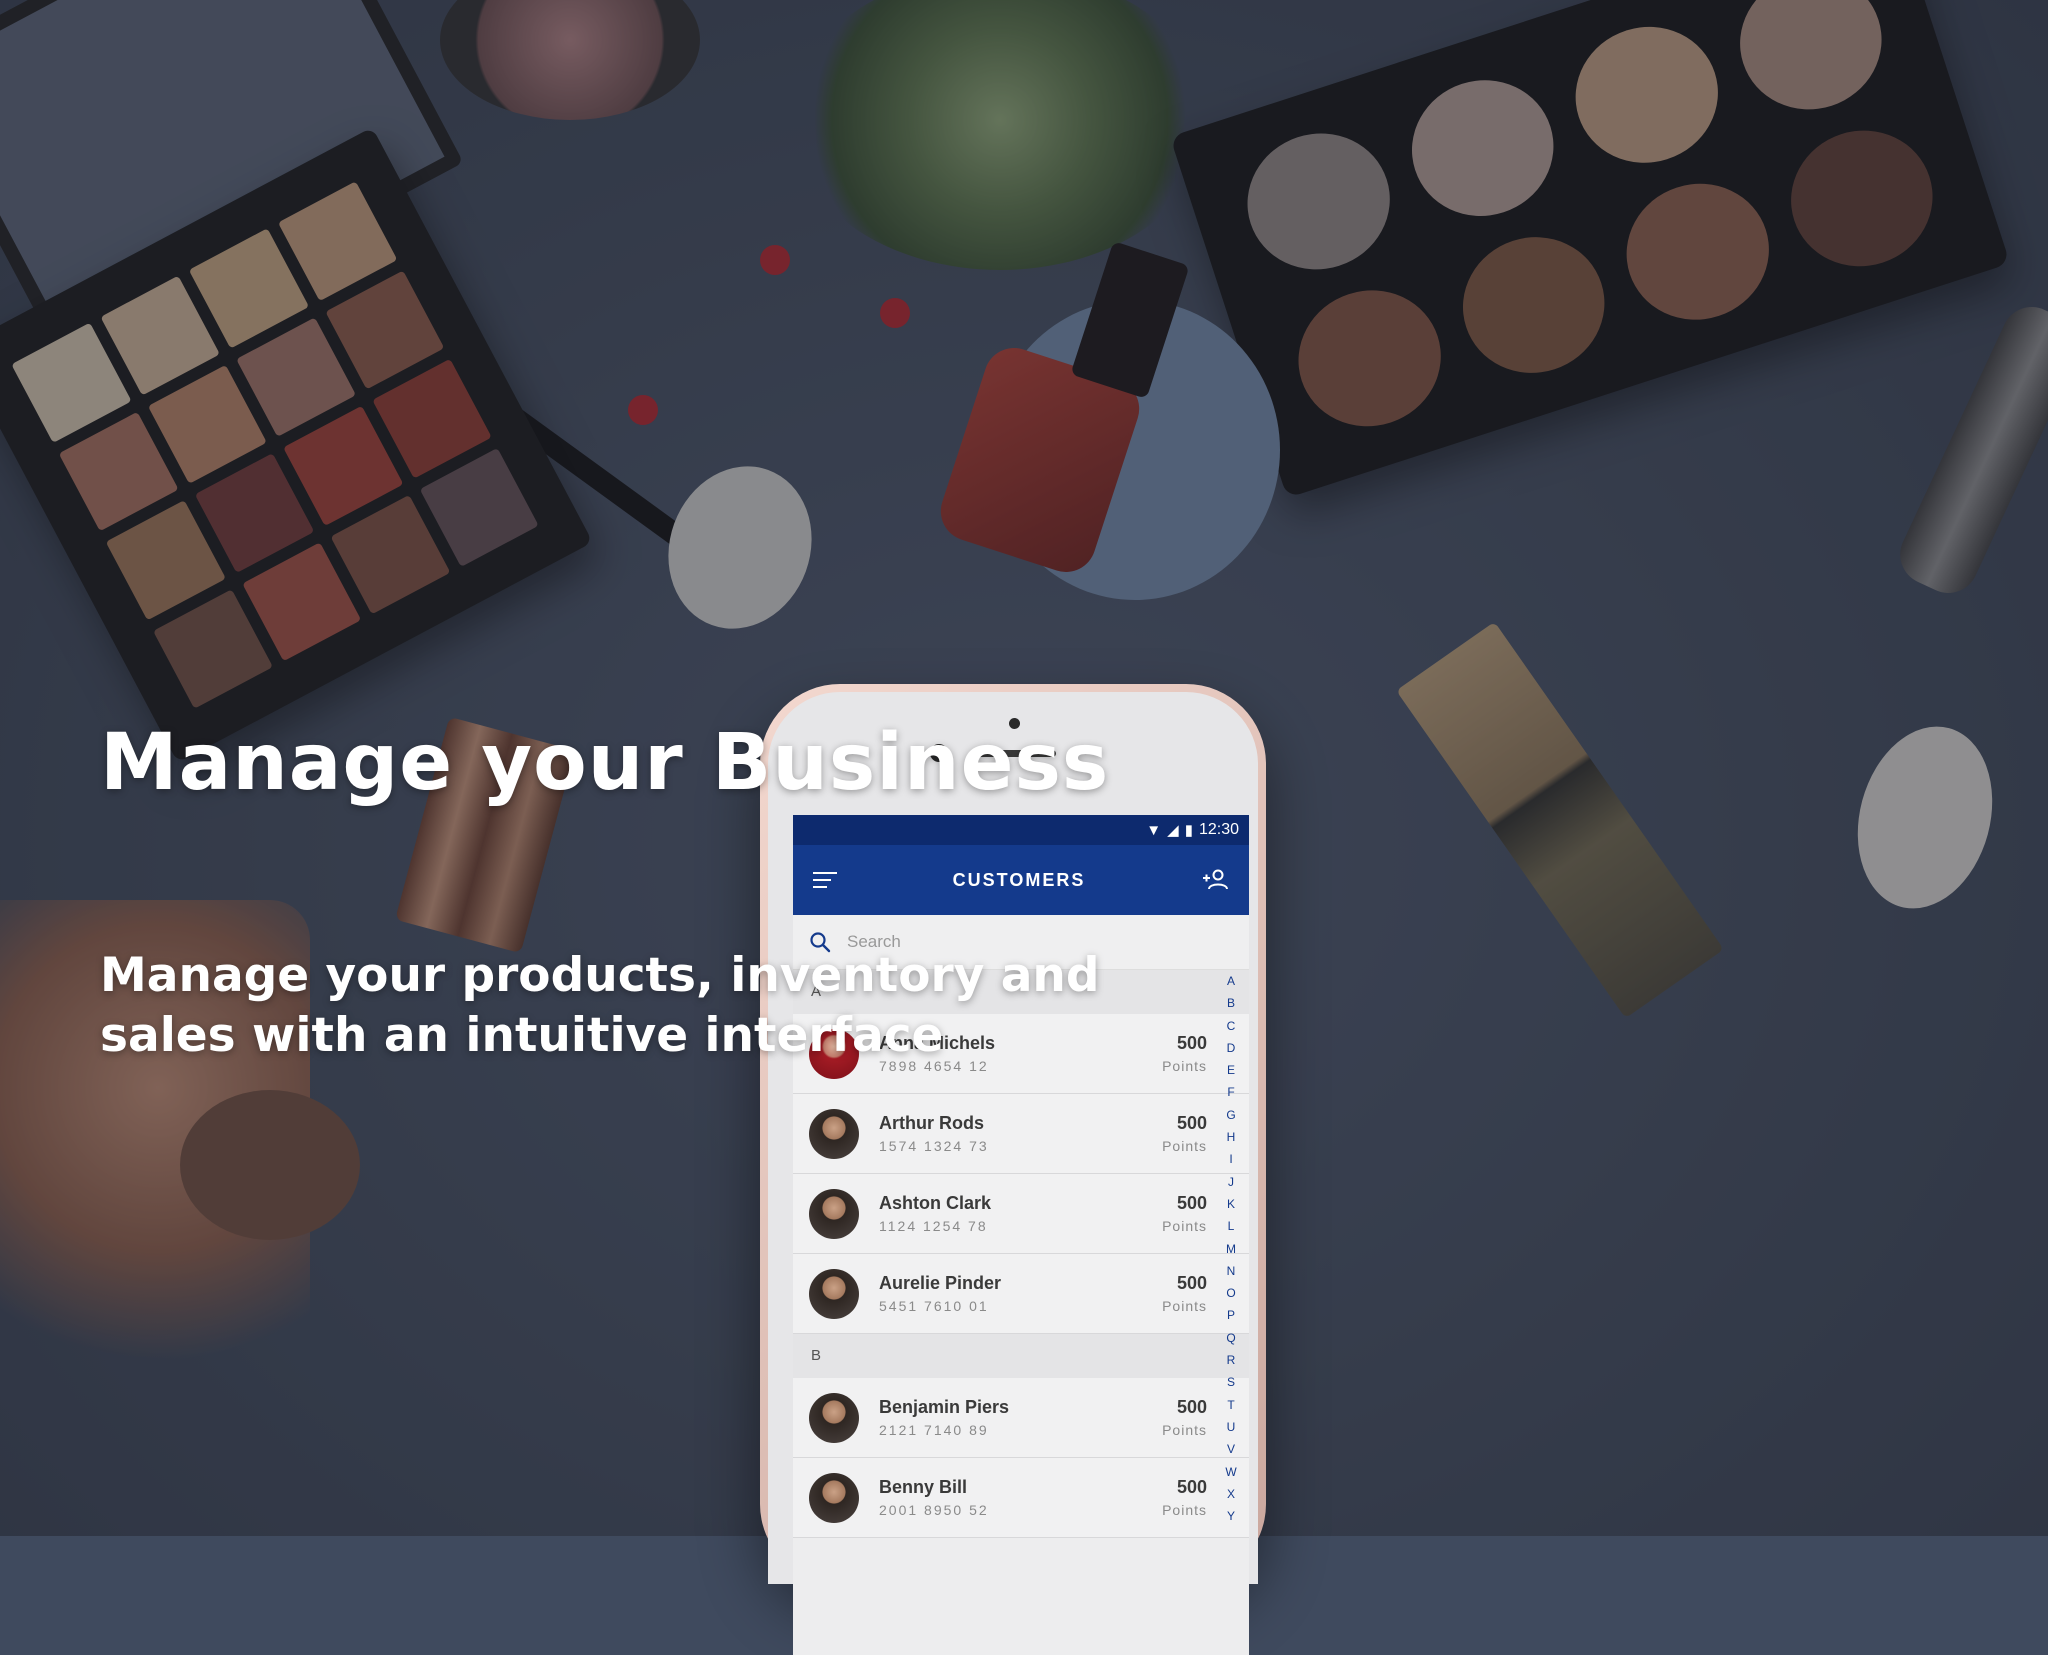 This screenshot has width=2048, height=1655. Describe the element at coordinates (934, 1510) in the screenshot. I see `customer-phone: 2001 8950 52` at that location.